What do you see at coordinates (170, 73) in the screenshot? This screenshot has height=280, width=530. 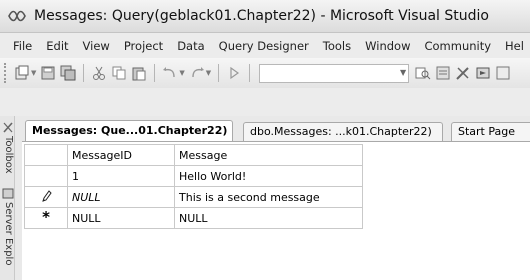 I see `undo-icon` at bounding box center [170, 73].